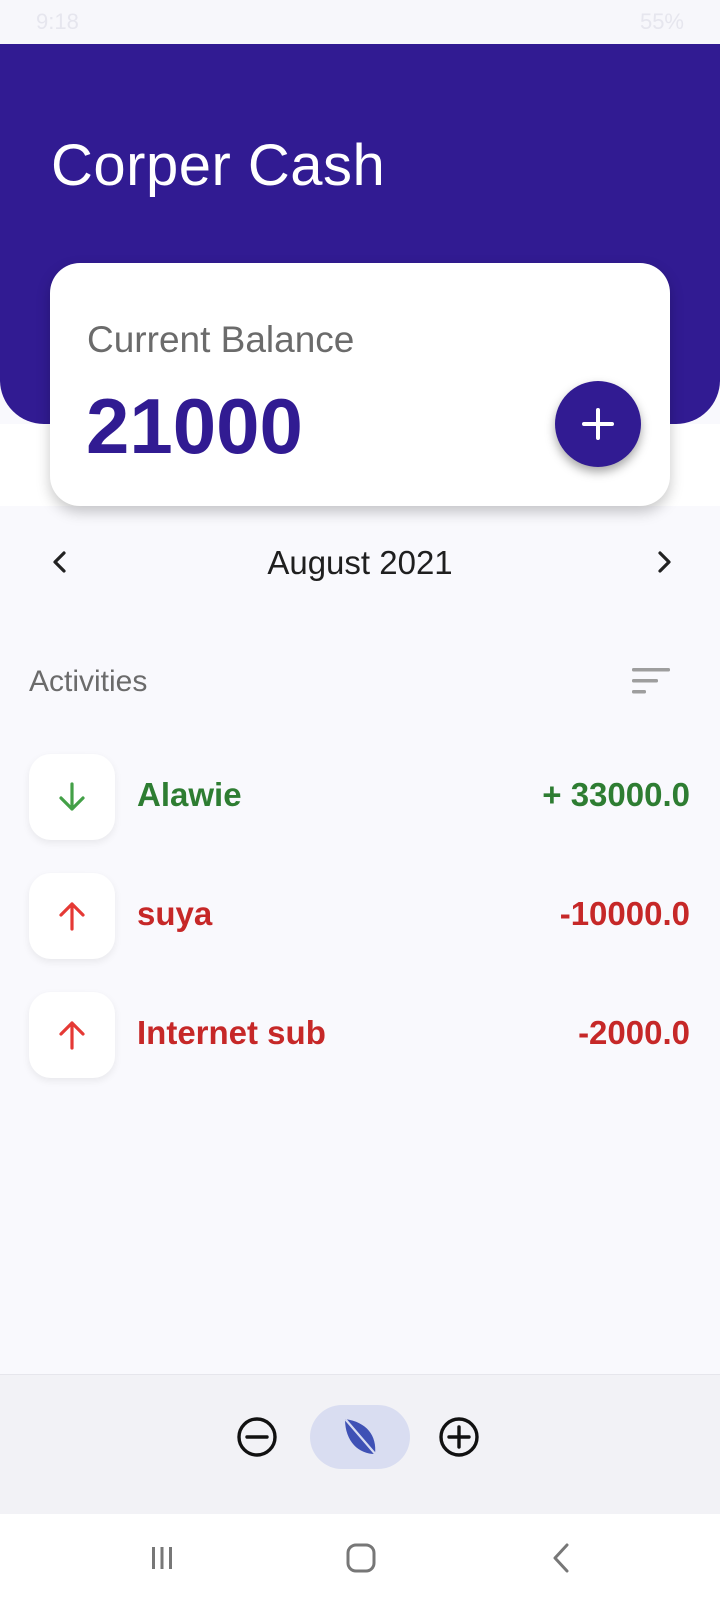 The image size is (720, 1600). What do you see at coordinates (189, 794) in the screenshot?
I see `activity-name: Alawie` at bounding box center [189, 794].